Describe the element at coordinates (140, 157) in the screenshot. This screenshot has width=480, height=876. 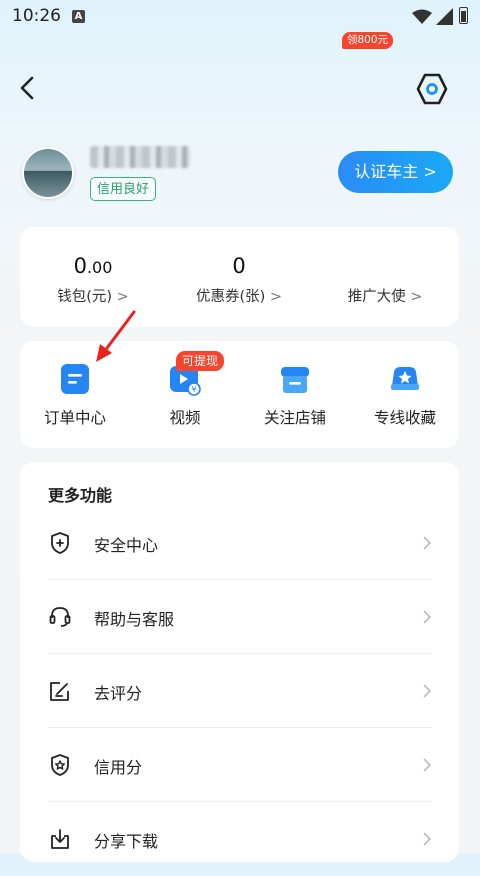
I see `username-blurred` at that location.